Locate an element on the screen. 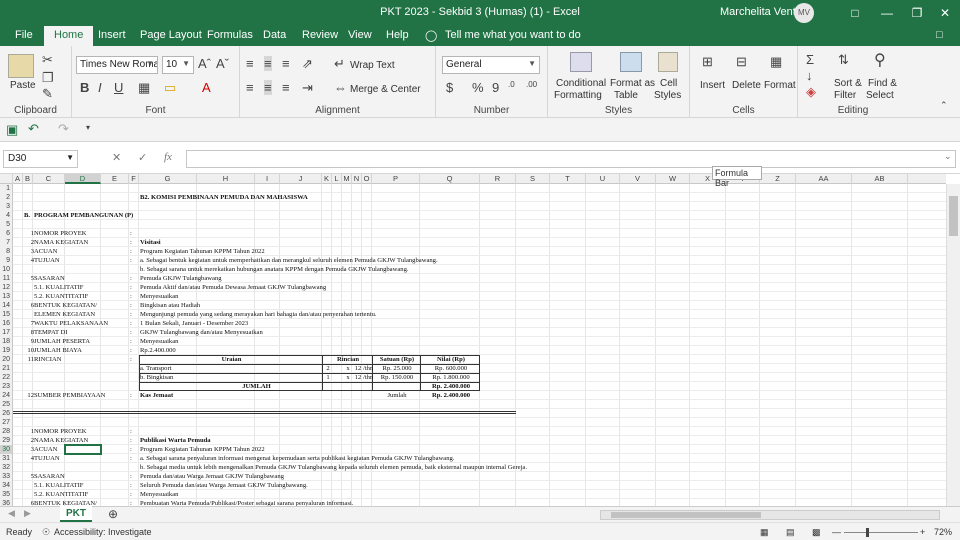 This screenshot has width=960, height=540. row-header-21: 21 is located at coordinates (6, 368).